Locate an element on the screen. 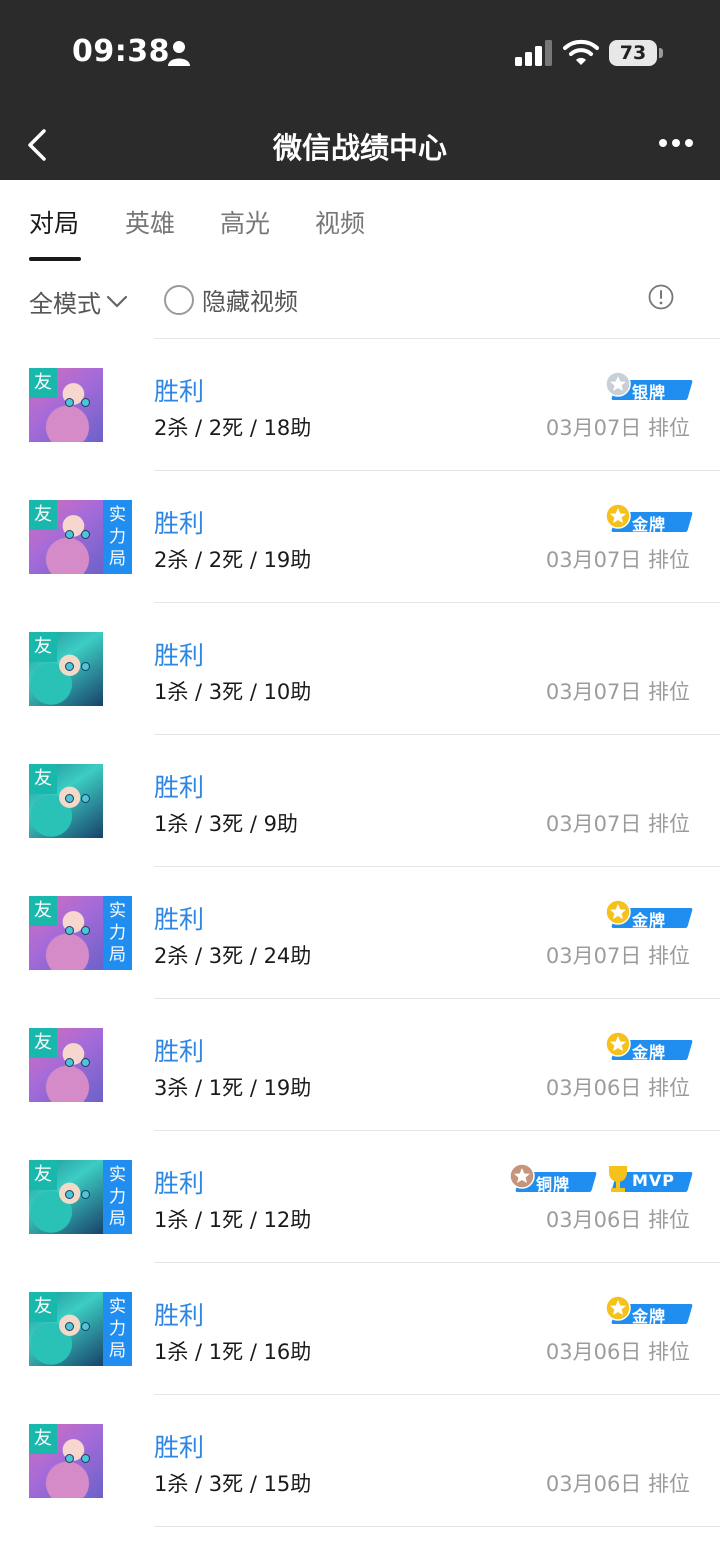 The height and width of the screenshot is (1561, 720). hide-video-radio is located at coordinates (179, 299).